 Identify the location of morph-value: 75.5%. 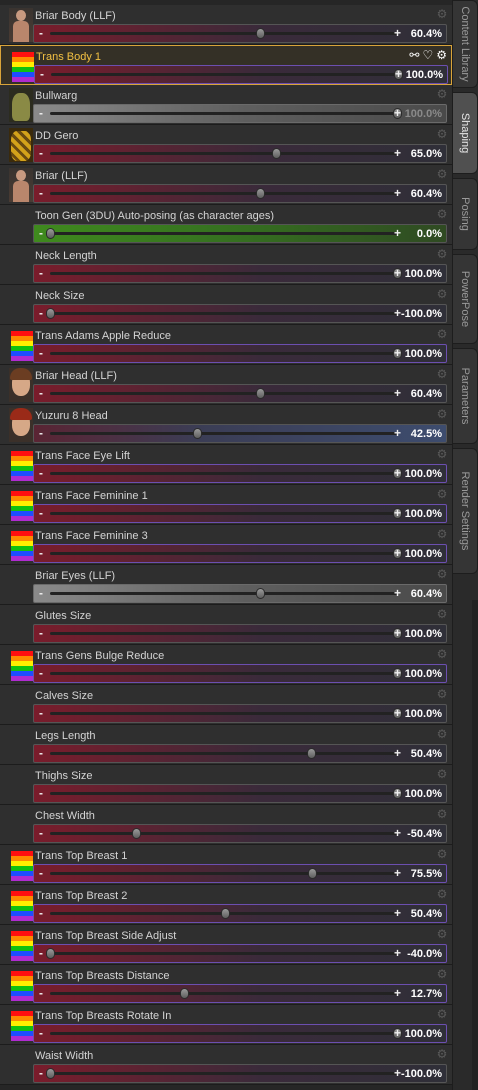
(426, 874).